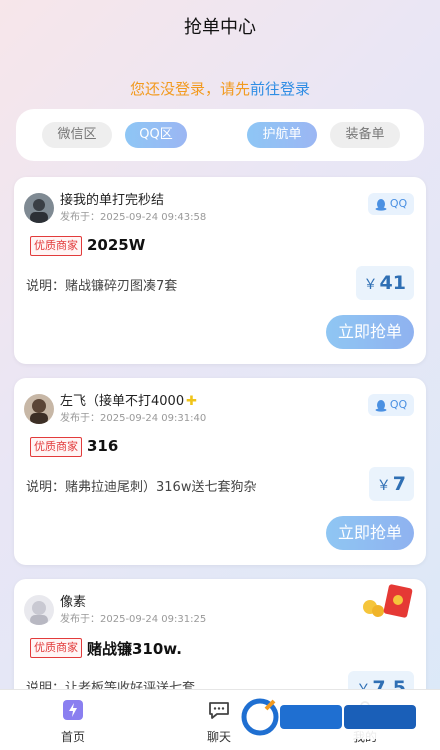  I want to click on order-price: ￥ 7, so click(391, 484).